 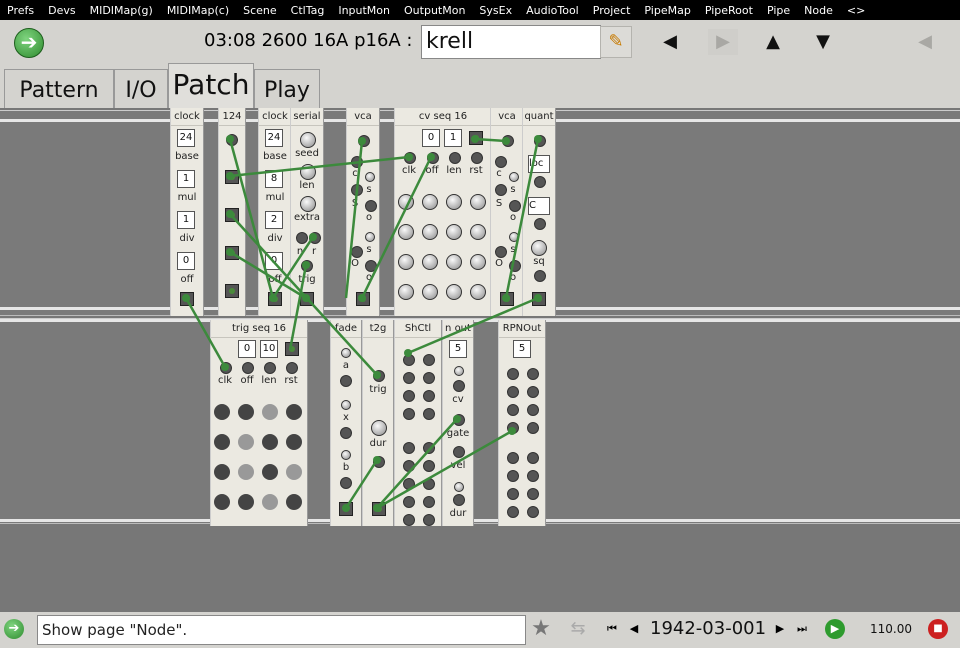 What do you see at coordinates (856, 10) in the screenshot?
I see `menu-more: <>` at bounding box center [856, 10].